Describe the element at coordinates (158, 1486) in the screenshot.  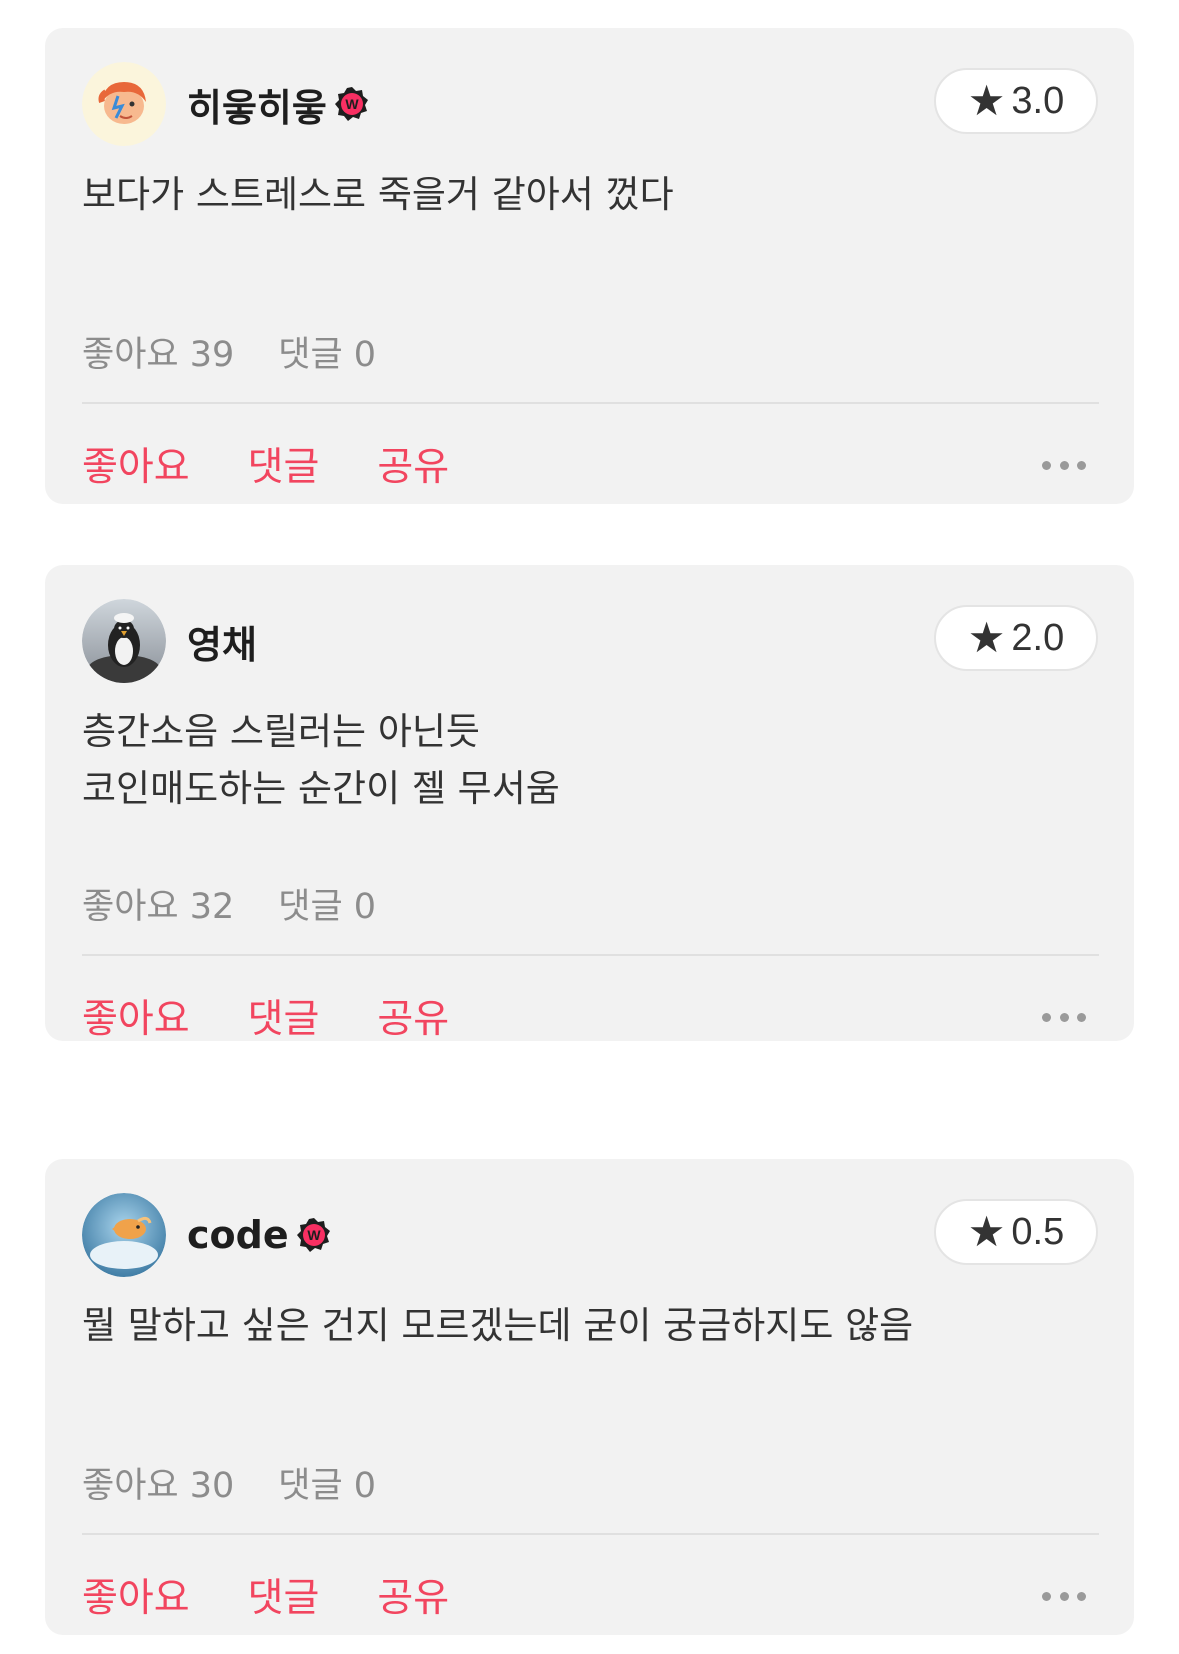
I see `likes-count: 좋아요 30` at that location.